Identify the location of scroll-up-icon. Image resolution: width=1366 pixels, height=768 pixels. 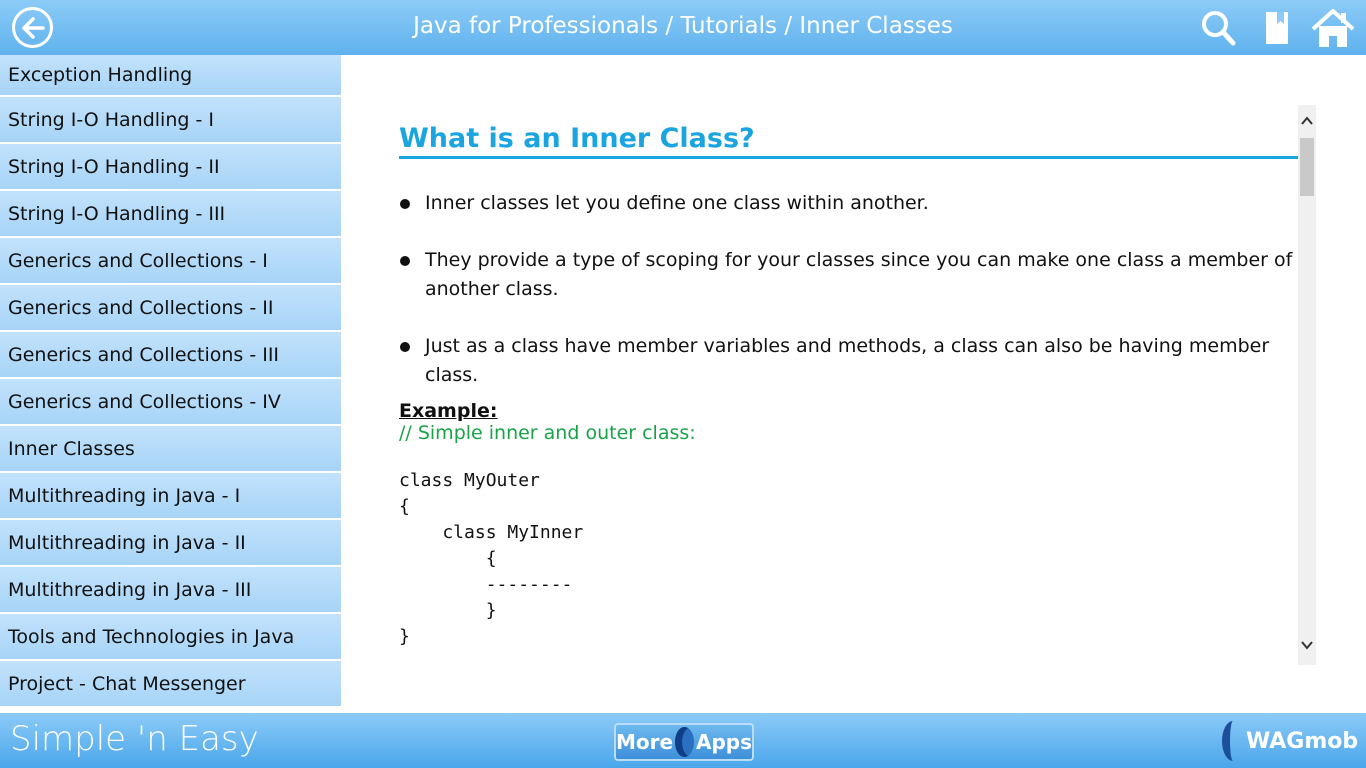
(1307, 123).